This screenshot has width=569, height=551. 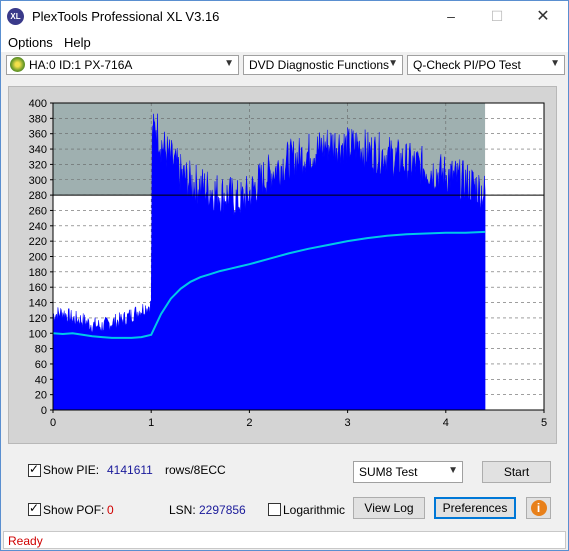 What do you see at coordinates (34, 469) in the screenshot?
I see `show-pie-checkbox` at bounding box center [34, 469].